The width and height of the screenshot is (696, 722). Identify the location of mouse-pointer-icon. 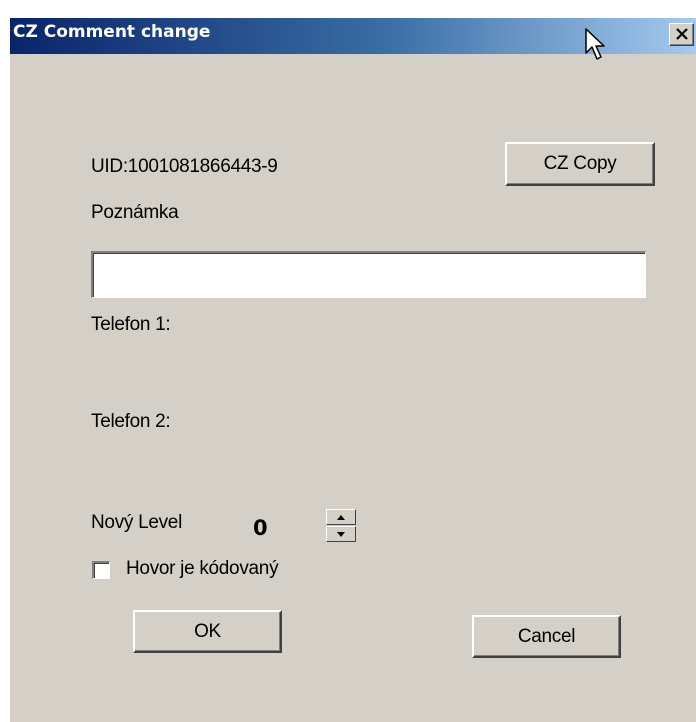
(597, 49).